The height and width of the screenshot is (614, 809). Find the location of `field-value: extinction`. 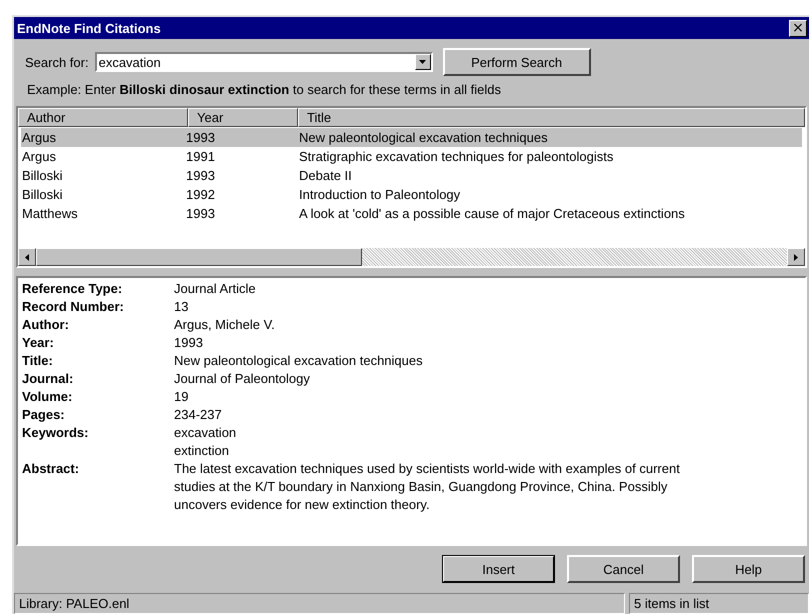

field-value: extinction is located at coordinates (202, 451).